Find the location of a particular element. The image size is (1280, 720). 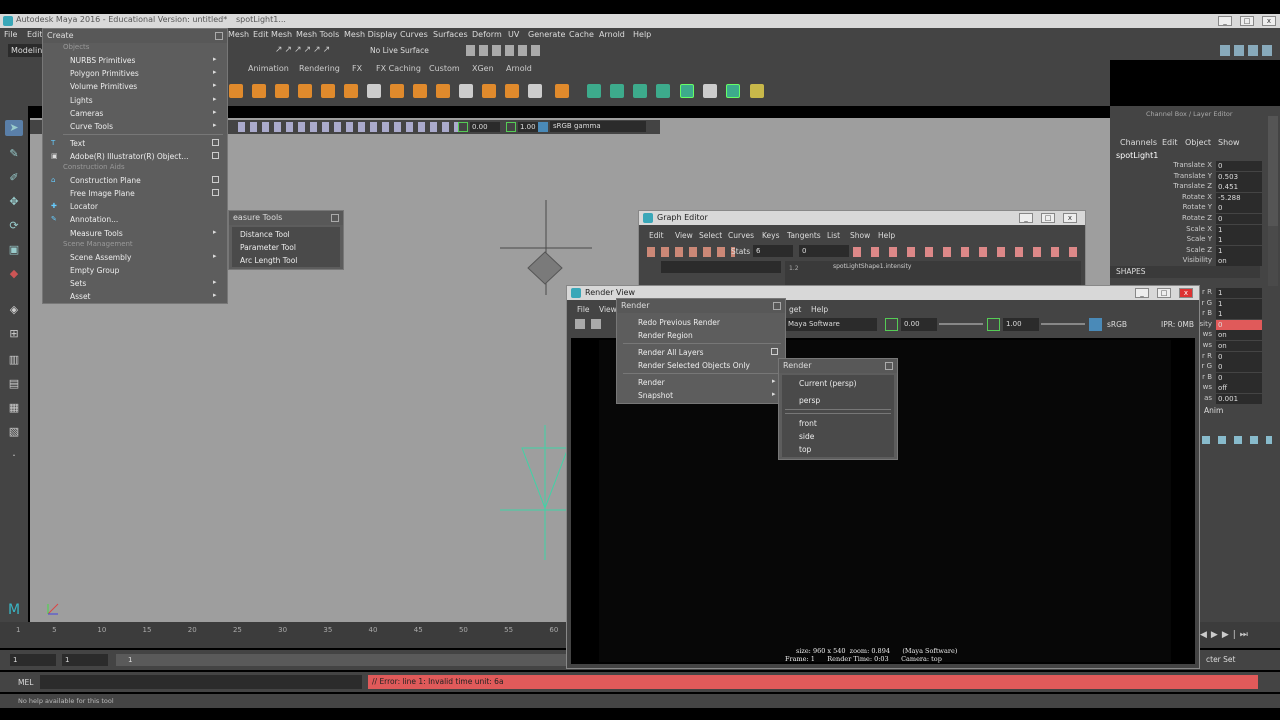

graph-editor-tangent-icons is located at coordinates (966, 252).